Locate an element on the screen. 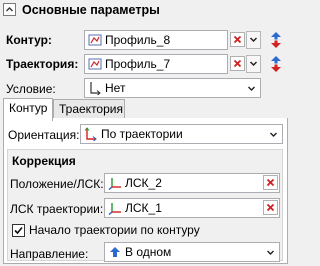 Image resolution: width=320 pixels, height=266 pixels. start-by-contour-label: Начало траектории по контуру is located at coordinates (114, 230).